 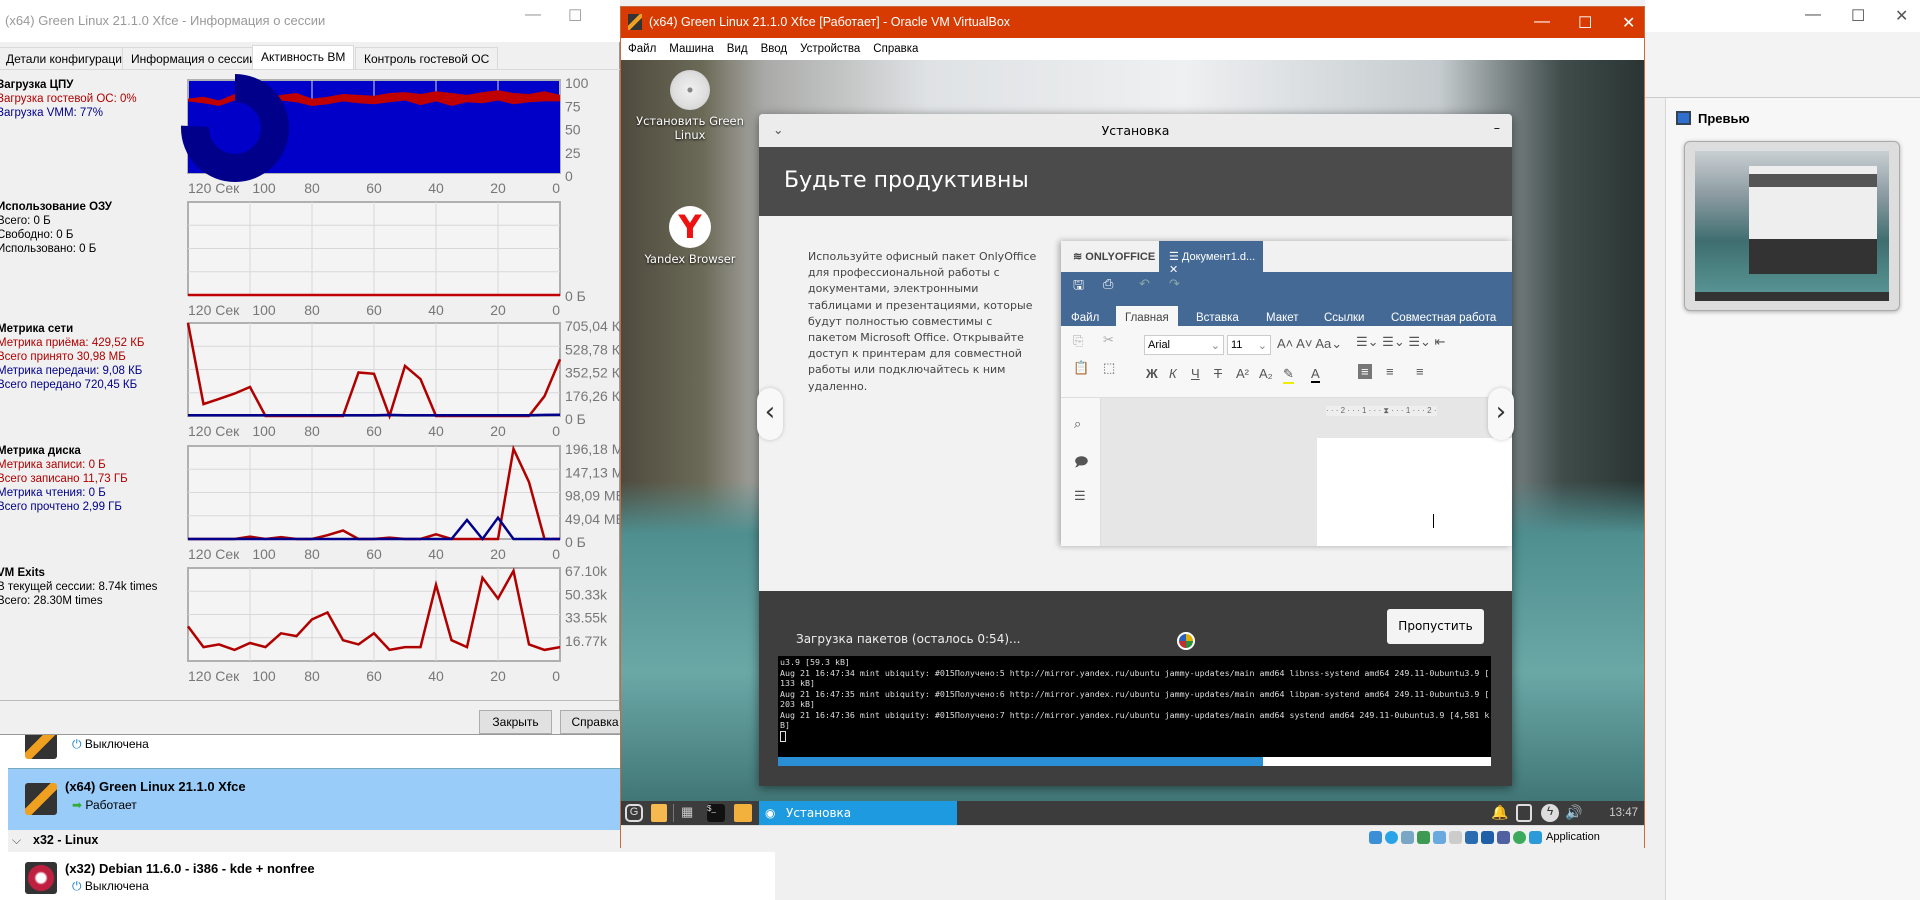 I want to click on manager-toolbar, so click(x=1782, y=65).